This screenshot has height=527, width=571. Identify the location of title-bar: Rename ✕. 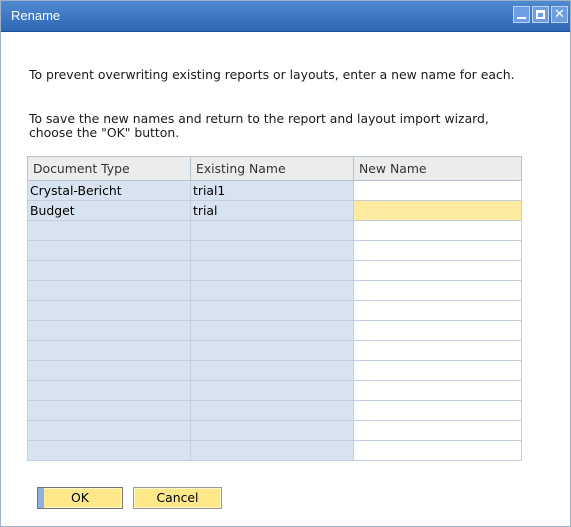
(285, 16).